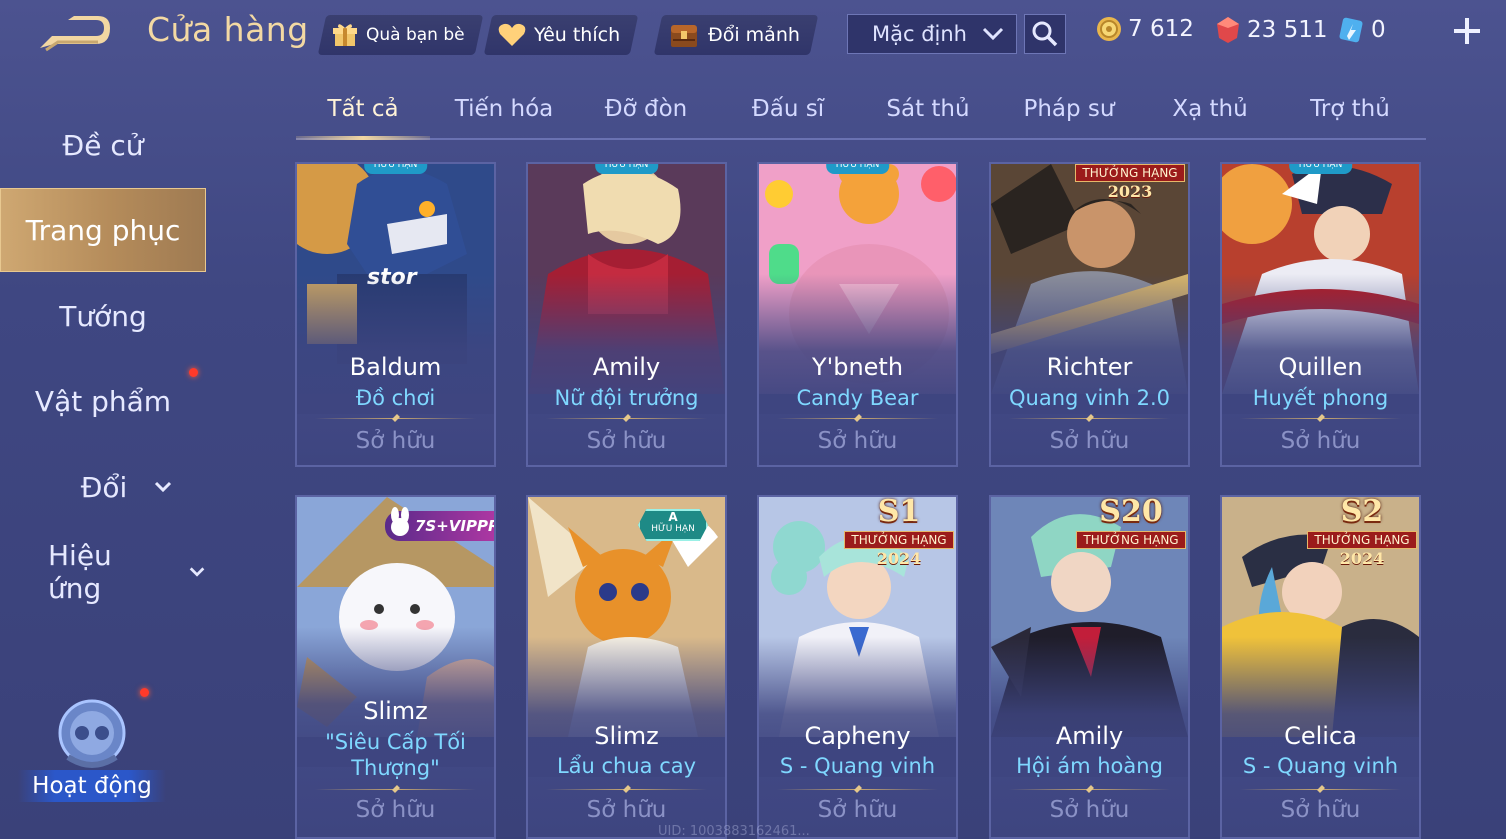 This screenshot has width=1506, height=839. Describe the element at coordinates (754, 35) in the screenshot. I see `exchange-shards-label: Đổi mảnh` at that location.